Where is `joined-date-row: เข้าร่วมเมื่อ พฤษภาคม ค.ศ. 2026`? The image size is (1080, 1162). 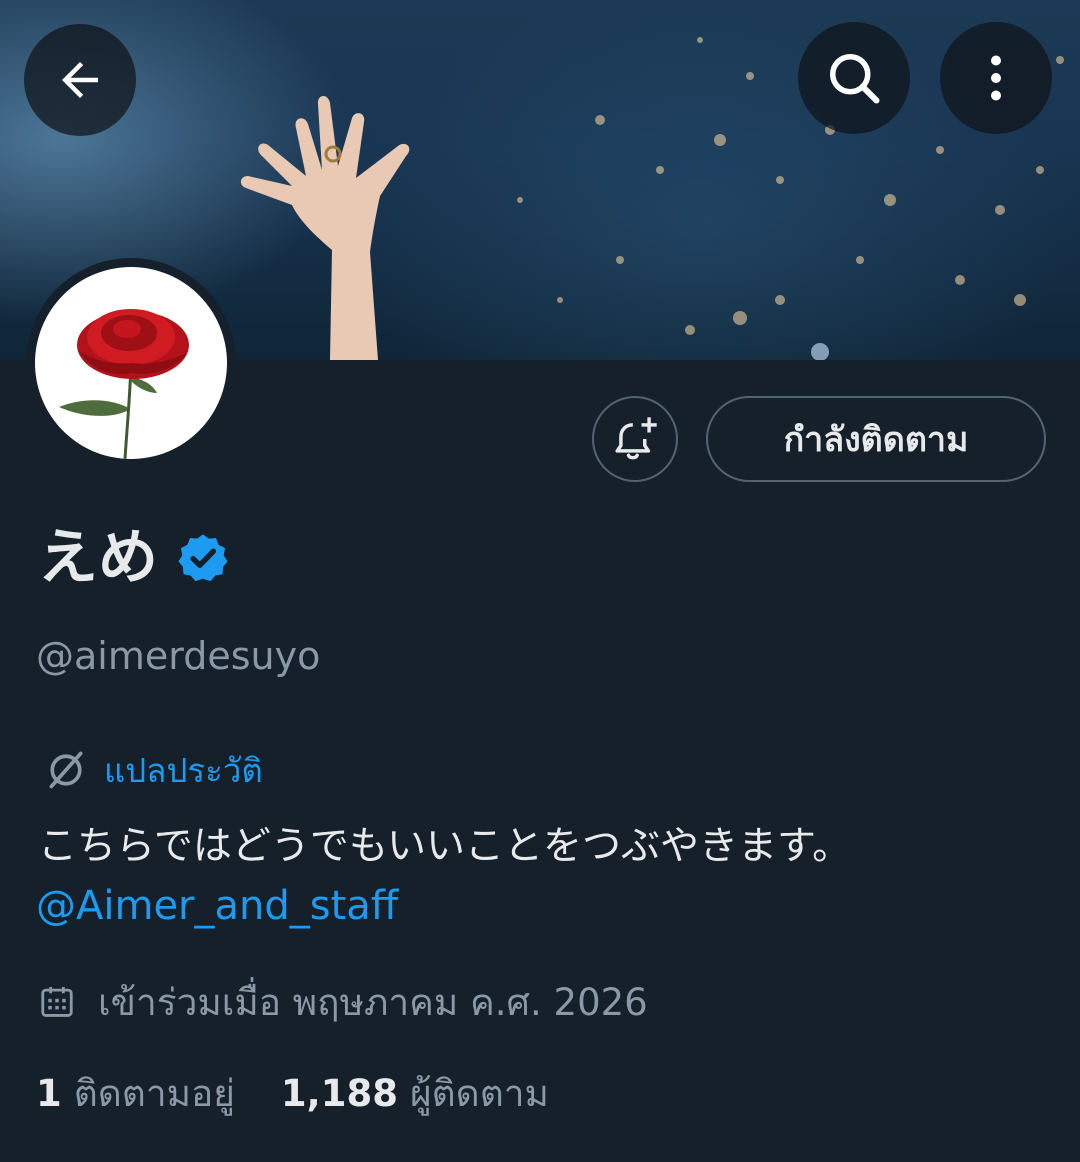 joined-date-row: เข้าร่วมเมื่อ พฤษภาคม ค.ศ. 2026 is located at coordinates (343, 1002).